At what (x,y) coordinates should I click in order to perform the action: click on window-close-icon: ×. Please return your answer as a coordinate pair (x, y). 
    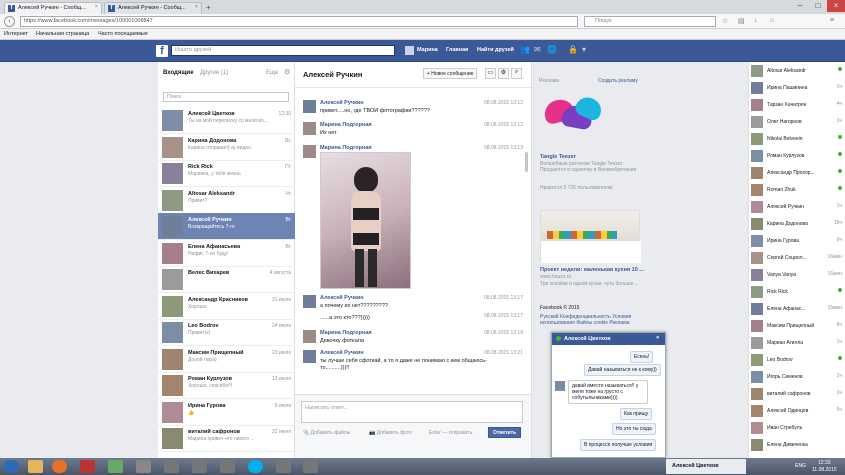
    Looking at the image, I should click on (836, 6).